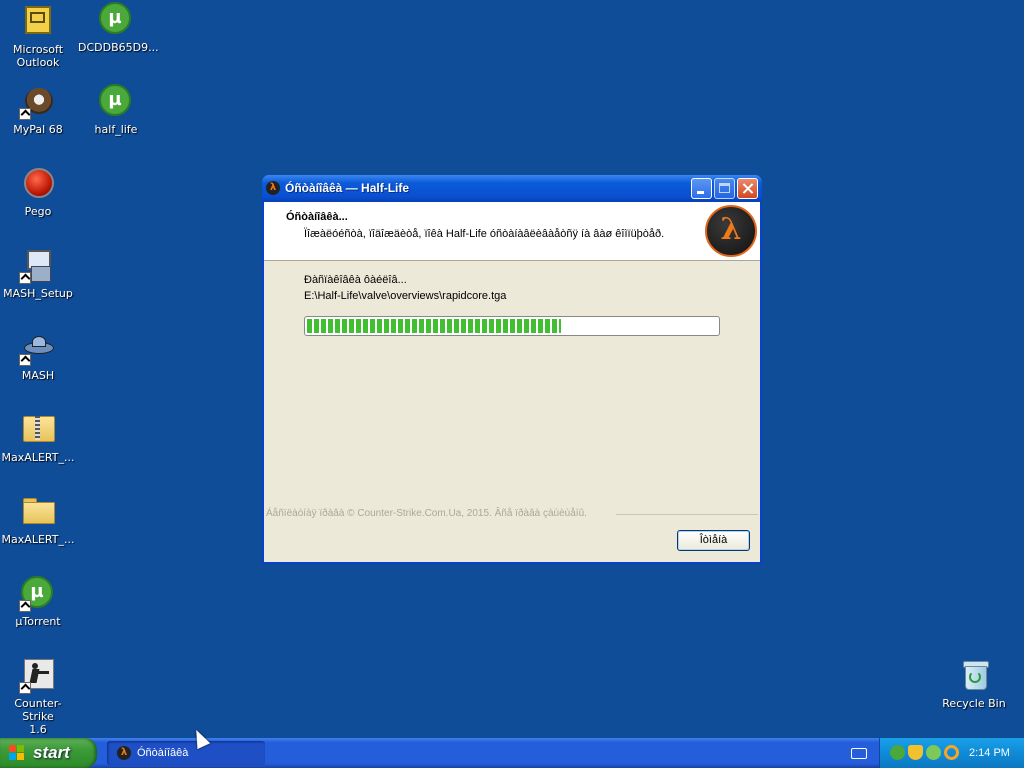 This screenshot has height=768, width=1024. Describe the element at coordinates (713, 540) in the screenshot. I see `cancel-button: Îòìåíà` at that location.